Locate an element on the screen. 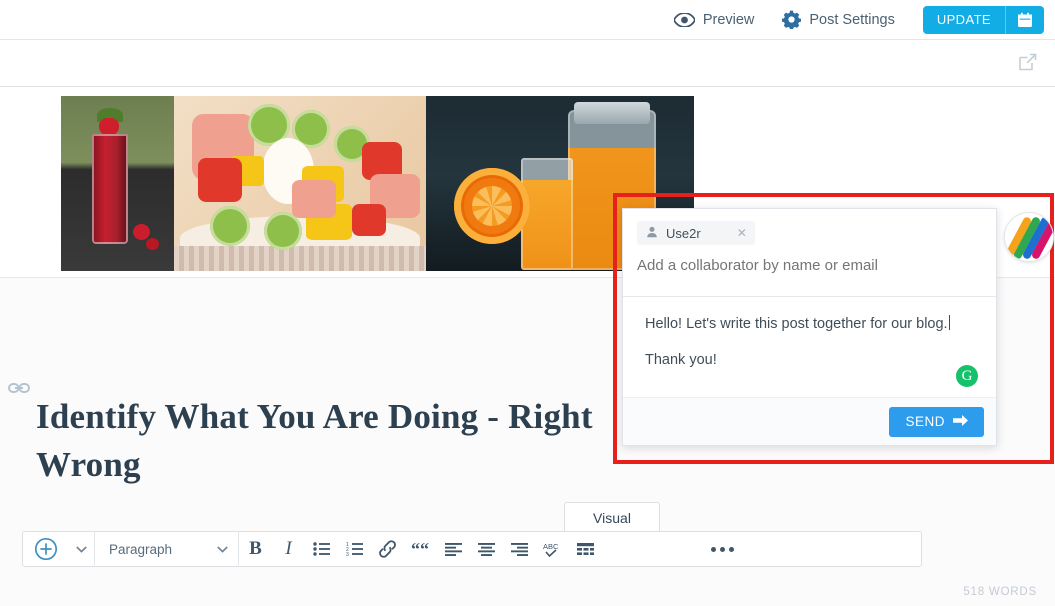  gear-icon is located at coordinates (792, 19).